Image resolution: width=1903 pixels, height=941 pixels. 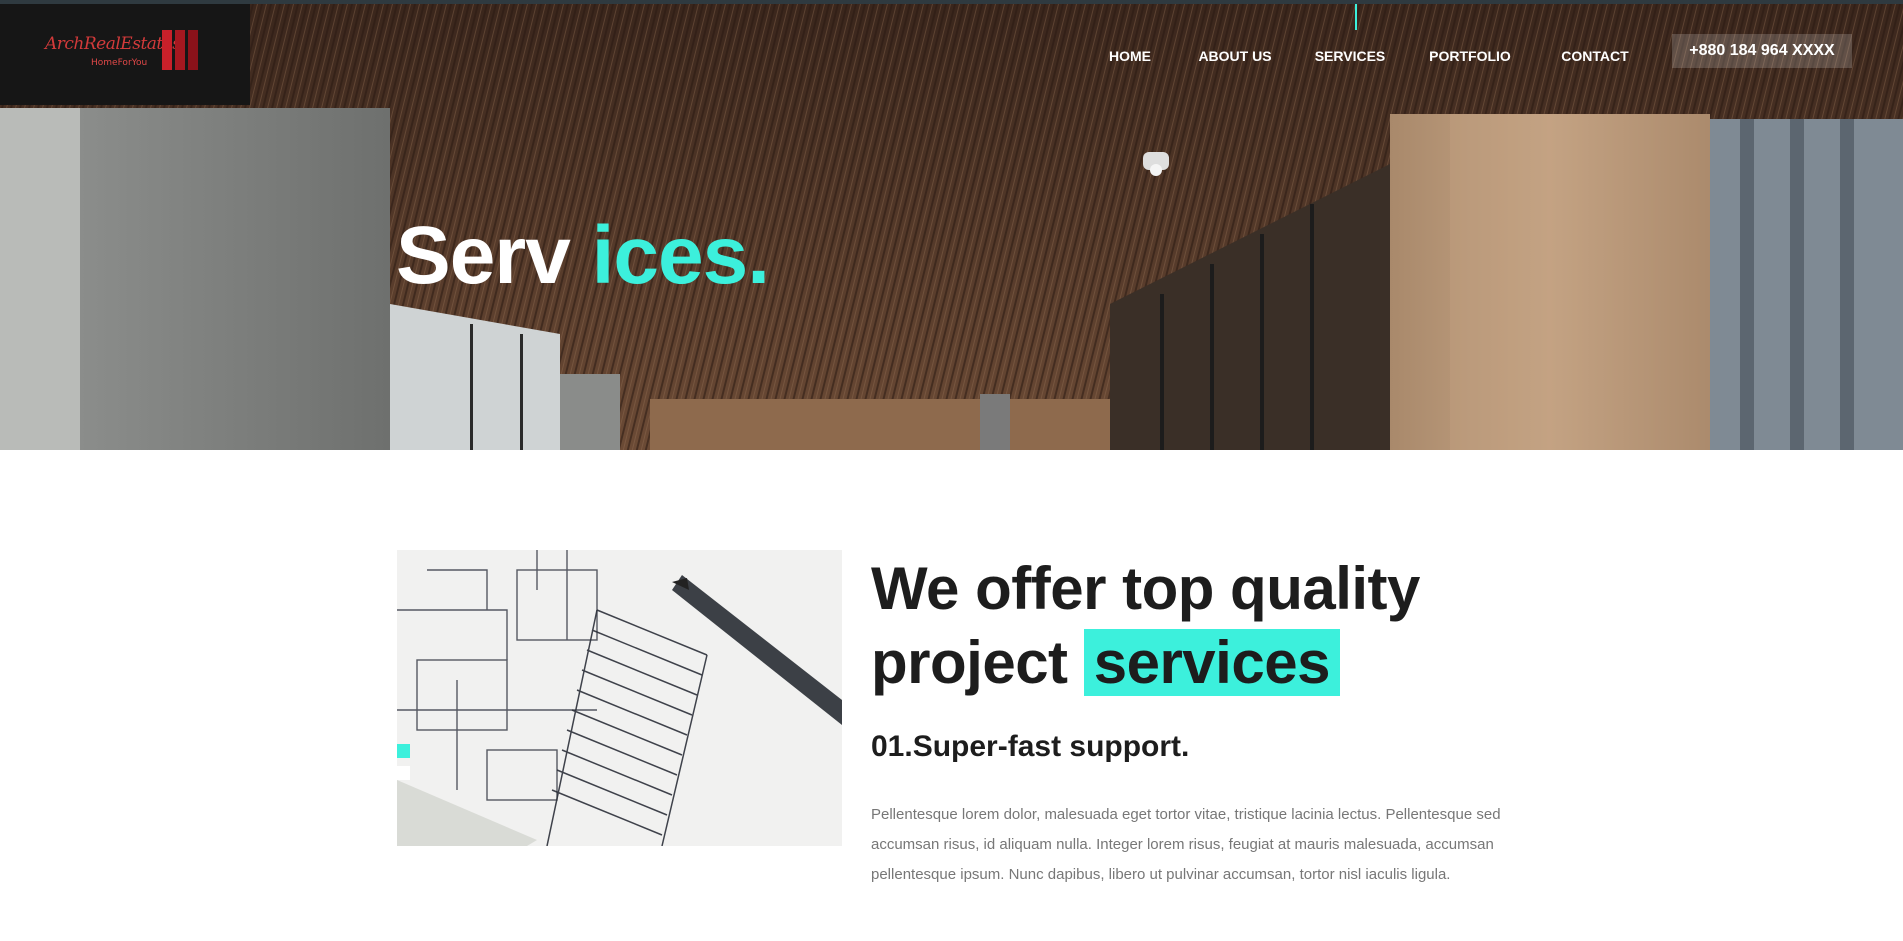 What do you see at coordinates (403, 751) in the screenshot?
I see `side-accent-square` at bounding box center [403, 751].